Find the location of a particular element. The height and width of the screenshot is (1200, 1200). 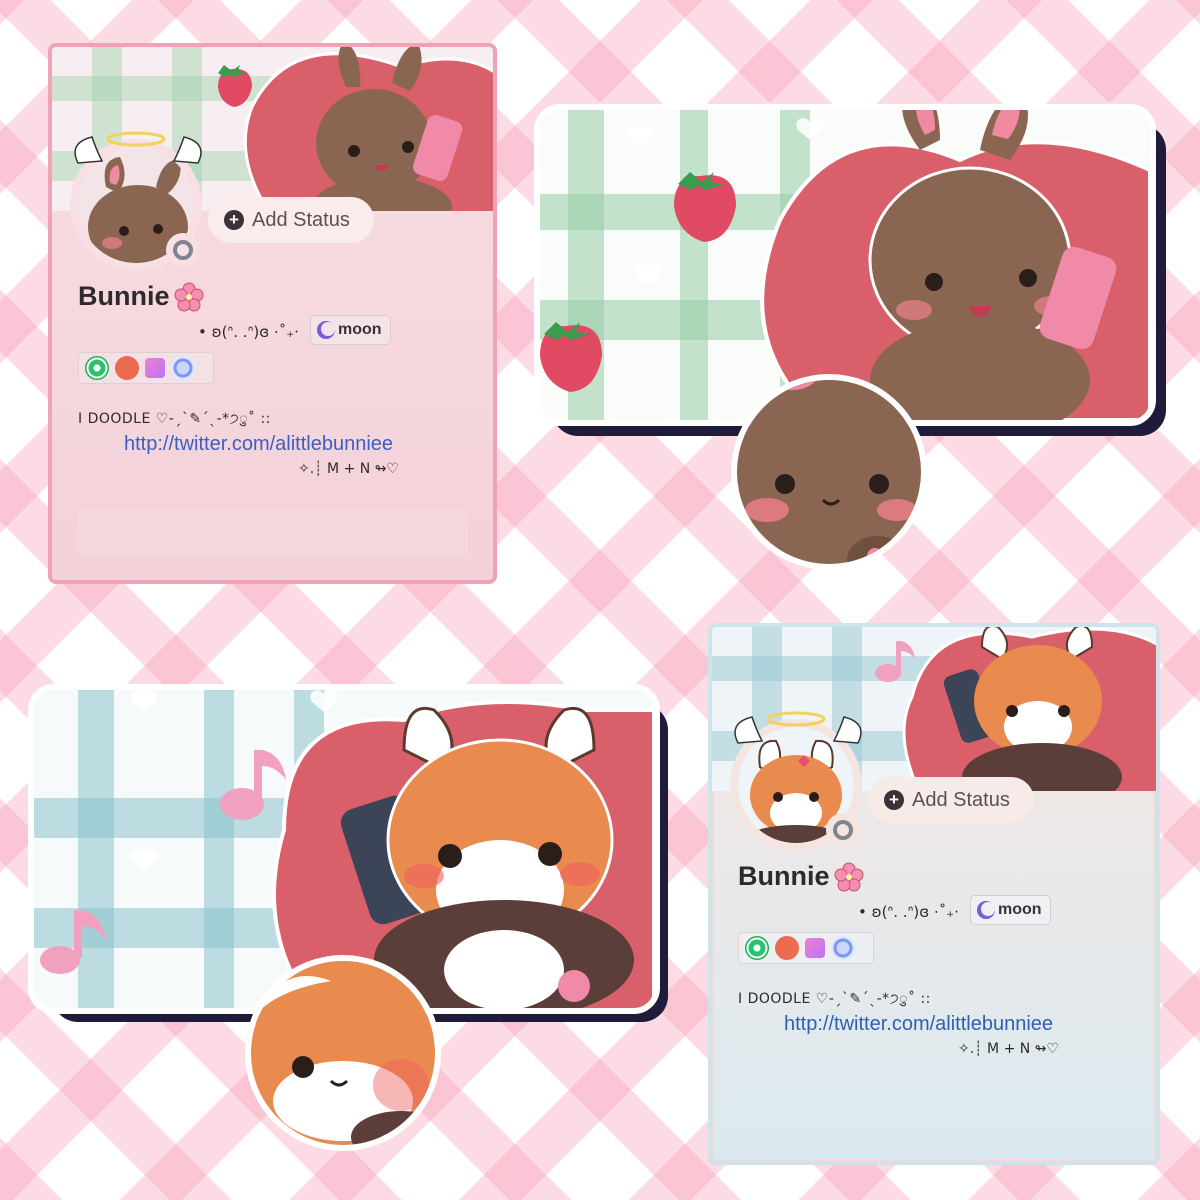

bunny-banner-art is located at coordinates (845, 265).